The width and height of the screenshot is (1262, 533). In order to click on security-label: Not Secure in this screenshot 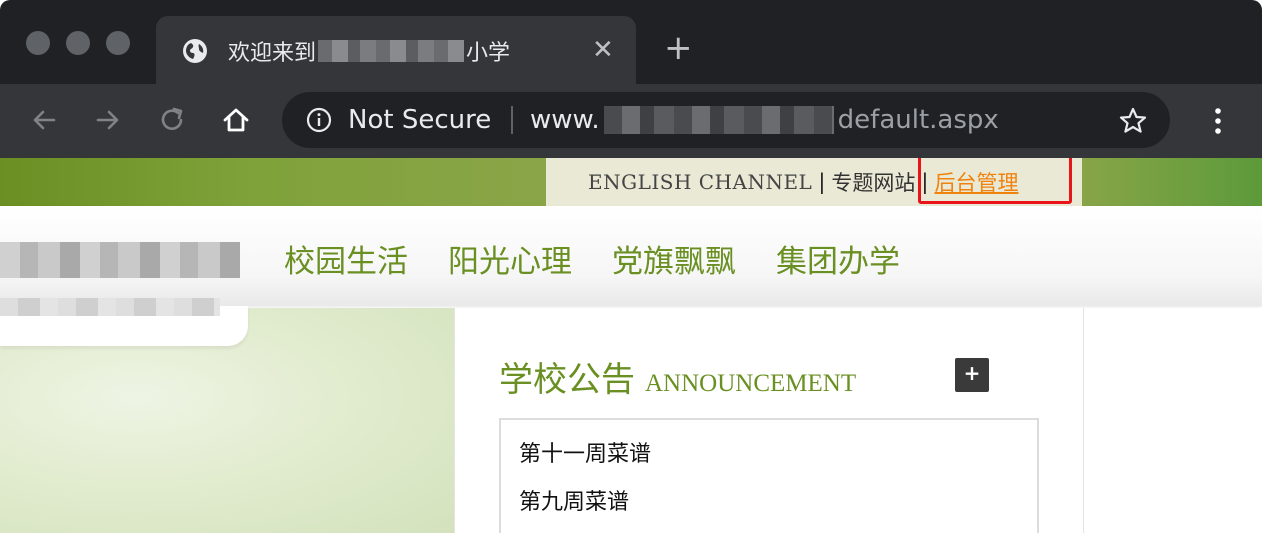, I will do `click(419, 120)`.